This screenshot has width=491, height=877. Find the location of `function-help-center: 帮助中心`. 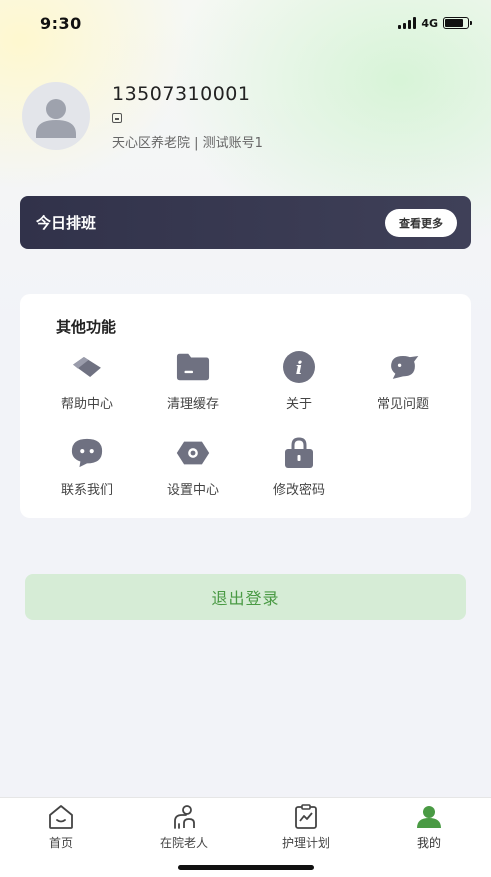

function-help-center: 帮助中心 is located at coordinates (87, 381).